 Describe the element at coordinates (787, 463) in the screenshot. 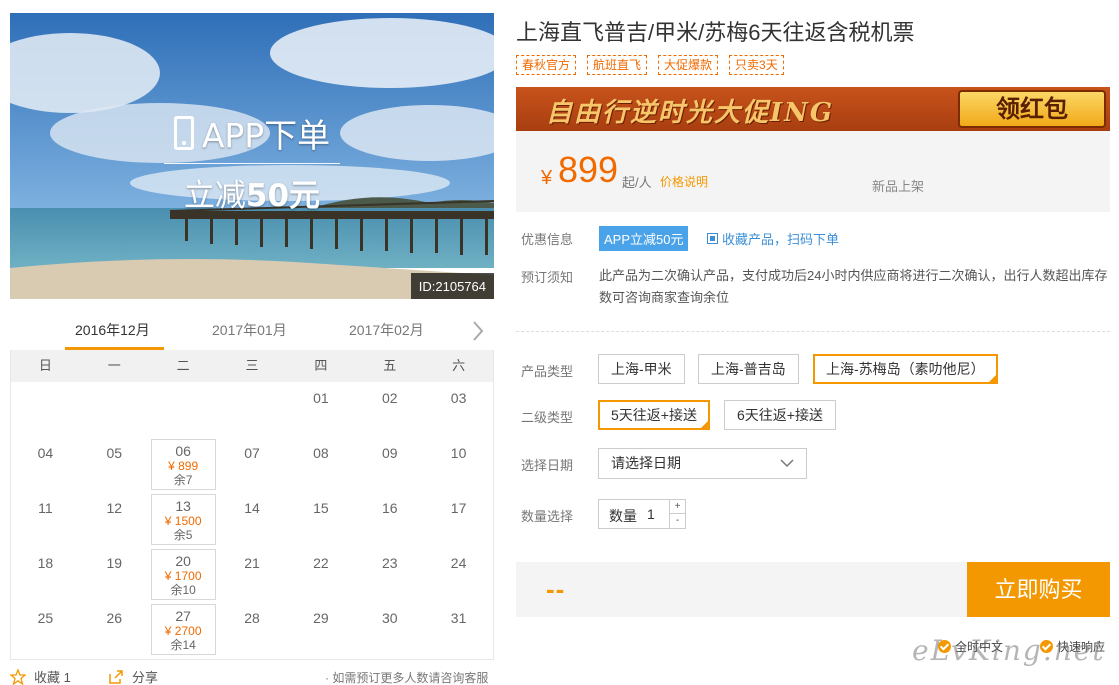

I see `chevron-down-icon` at that location.